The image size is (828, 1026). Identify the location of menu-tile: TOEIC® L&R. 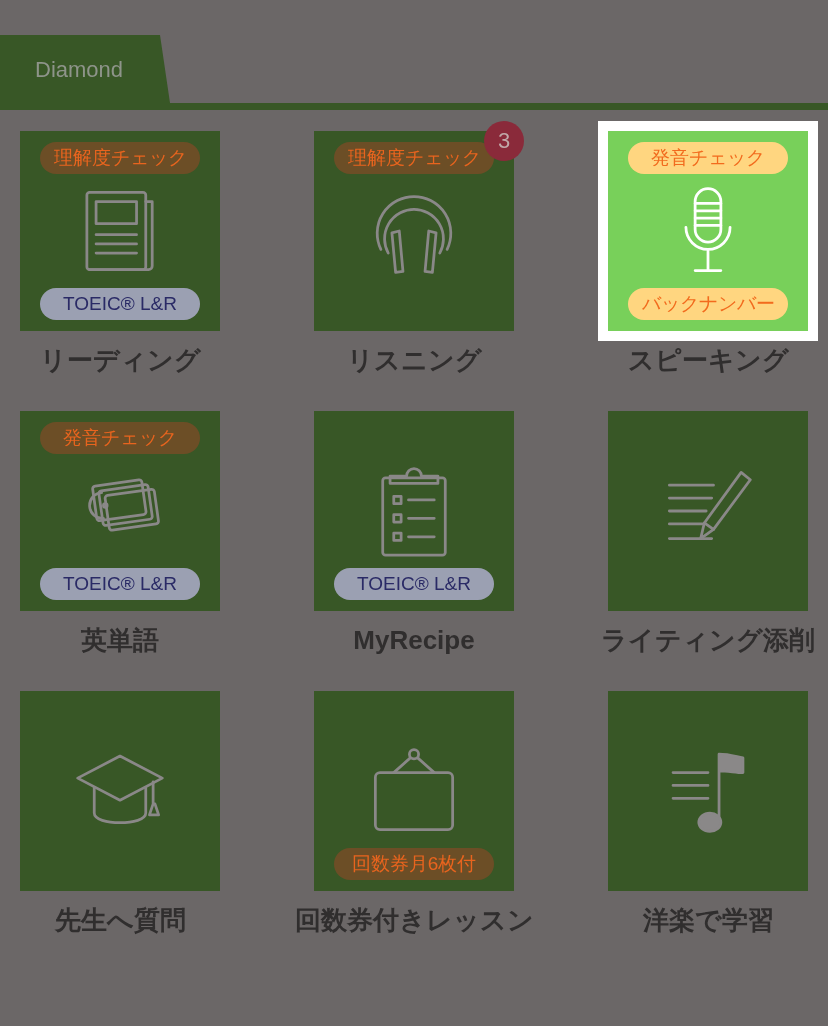
(414, 511).